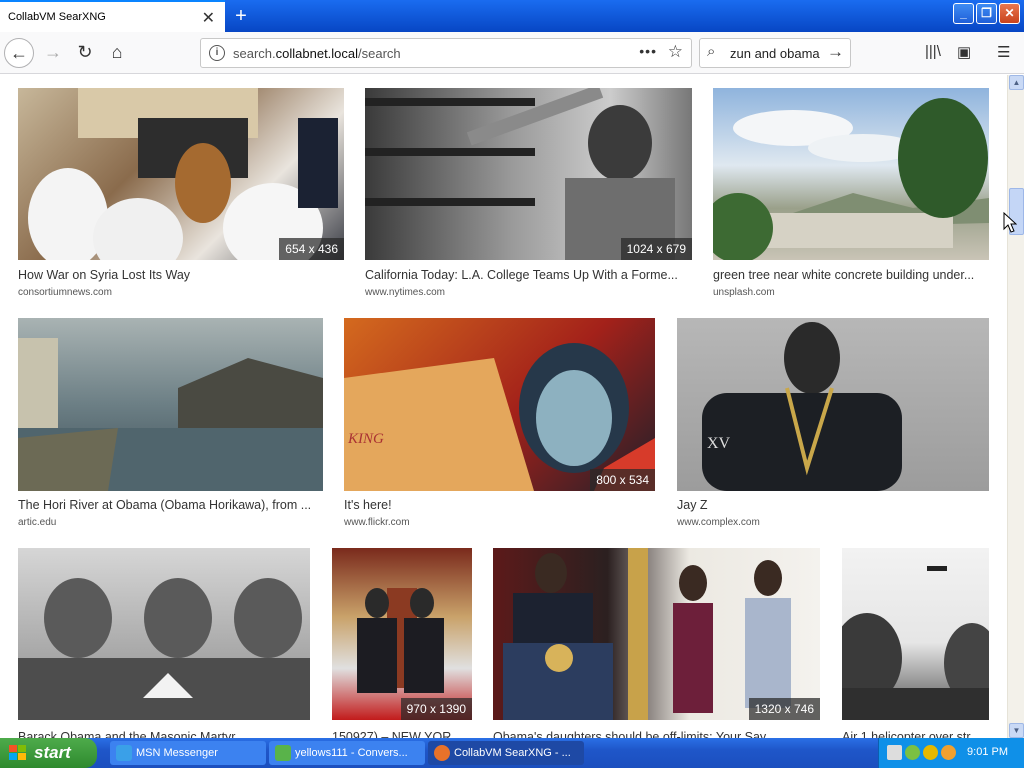 This screenshot has width=1024, height=768. I want to click on search-tray-icon, so click(948, 752).